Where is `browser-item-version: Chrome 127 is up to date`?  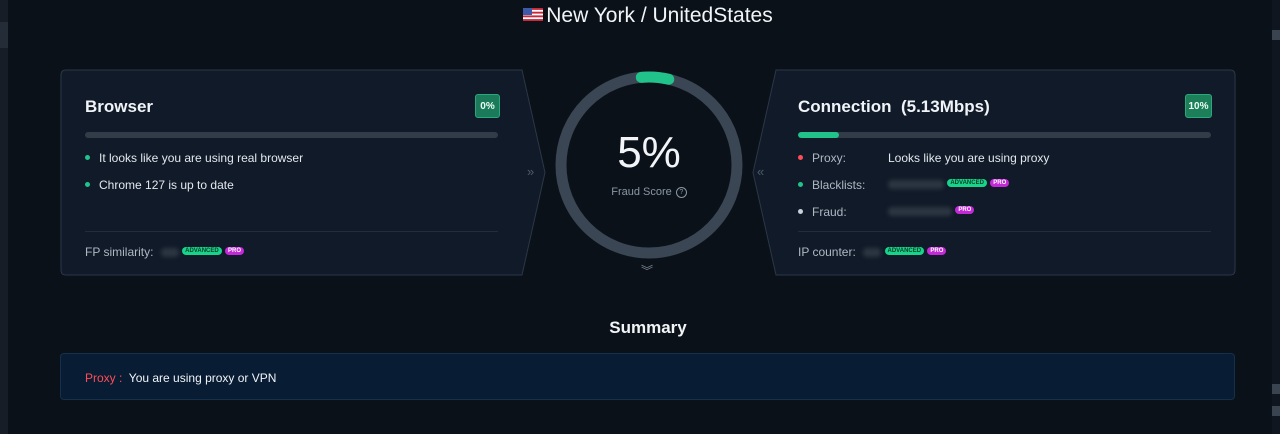
browser-item-version: Chrome 127 is up to date is located at coordinates (159, 185).